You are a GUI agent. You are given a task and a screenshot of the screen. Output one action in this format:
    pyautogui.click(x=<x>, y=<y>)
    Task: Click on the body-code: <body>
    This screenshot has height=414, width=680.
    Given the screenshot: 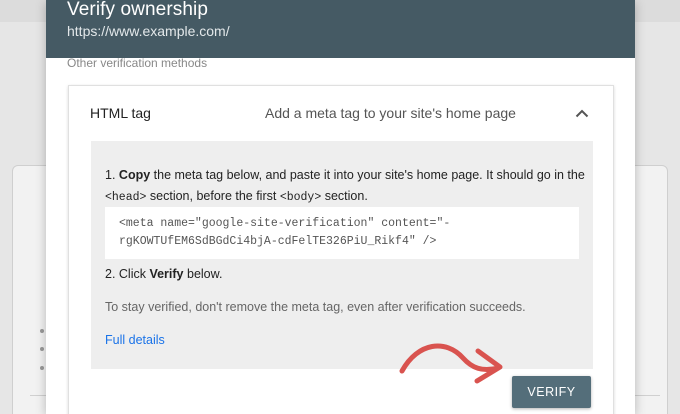 What is the action you would take?
    pyautogui.click(x=300, y=197)
    